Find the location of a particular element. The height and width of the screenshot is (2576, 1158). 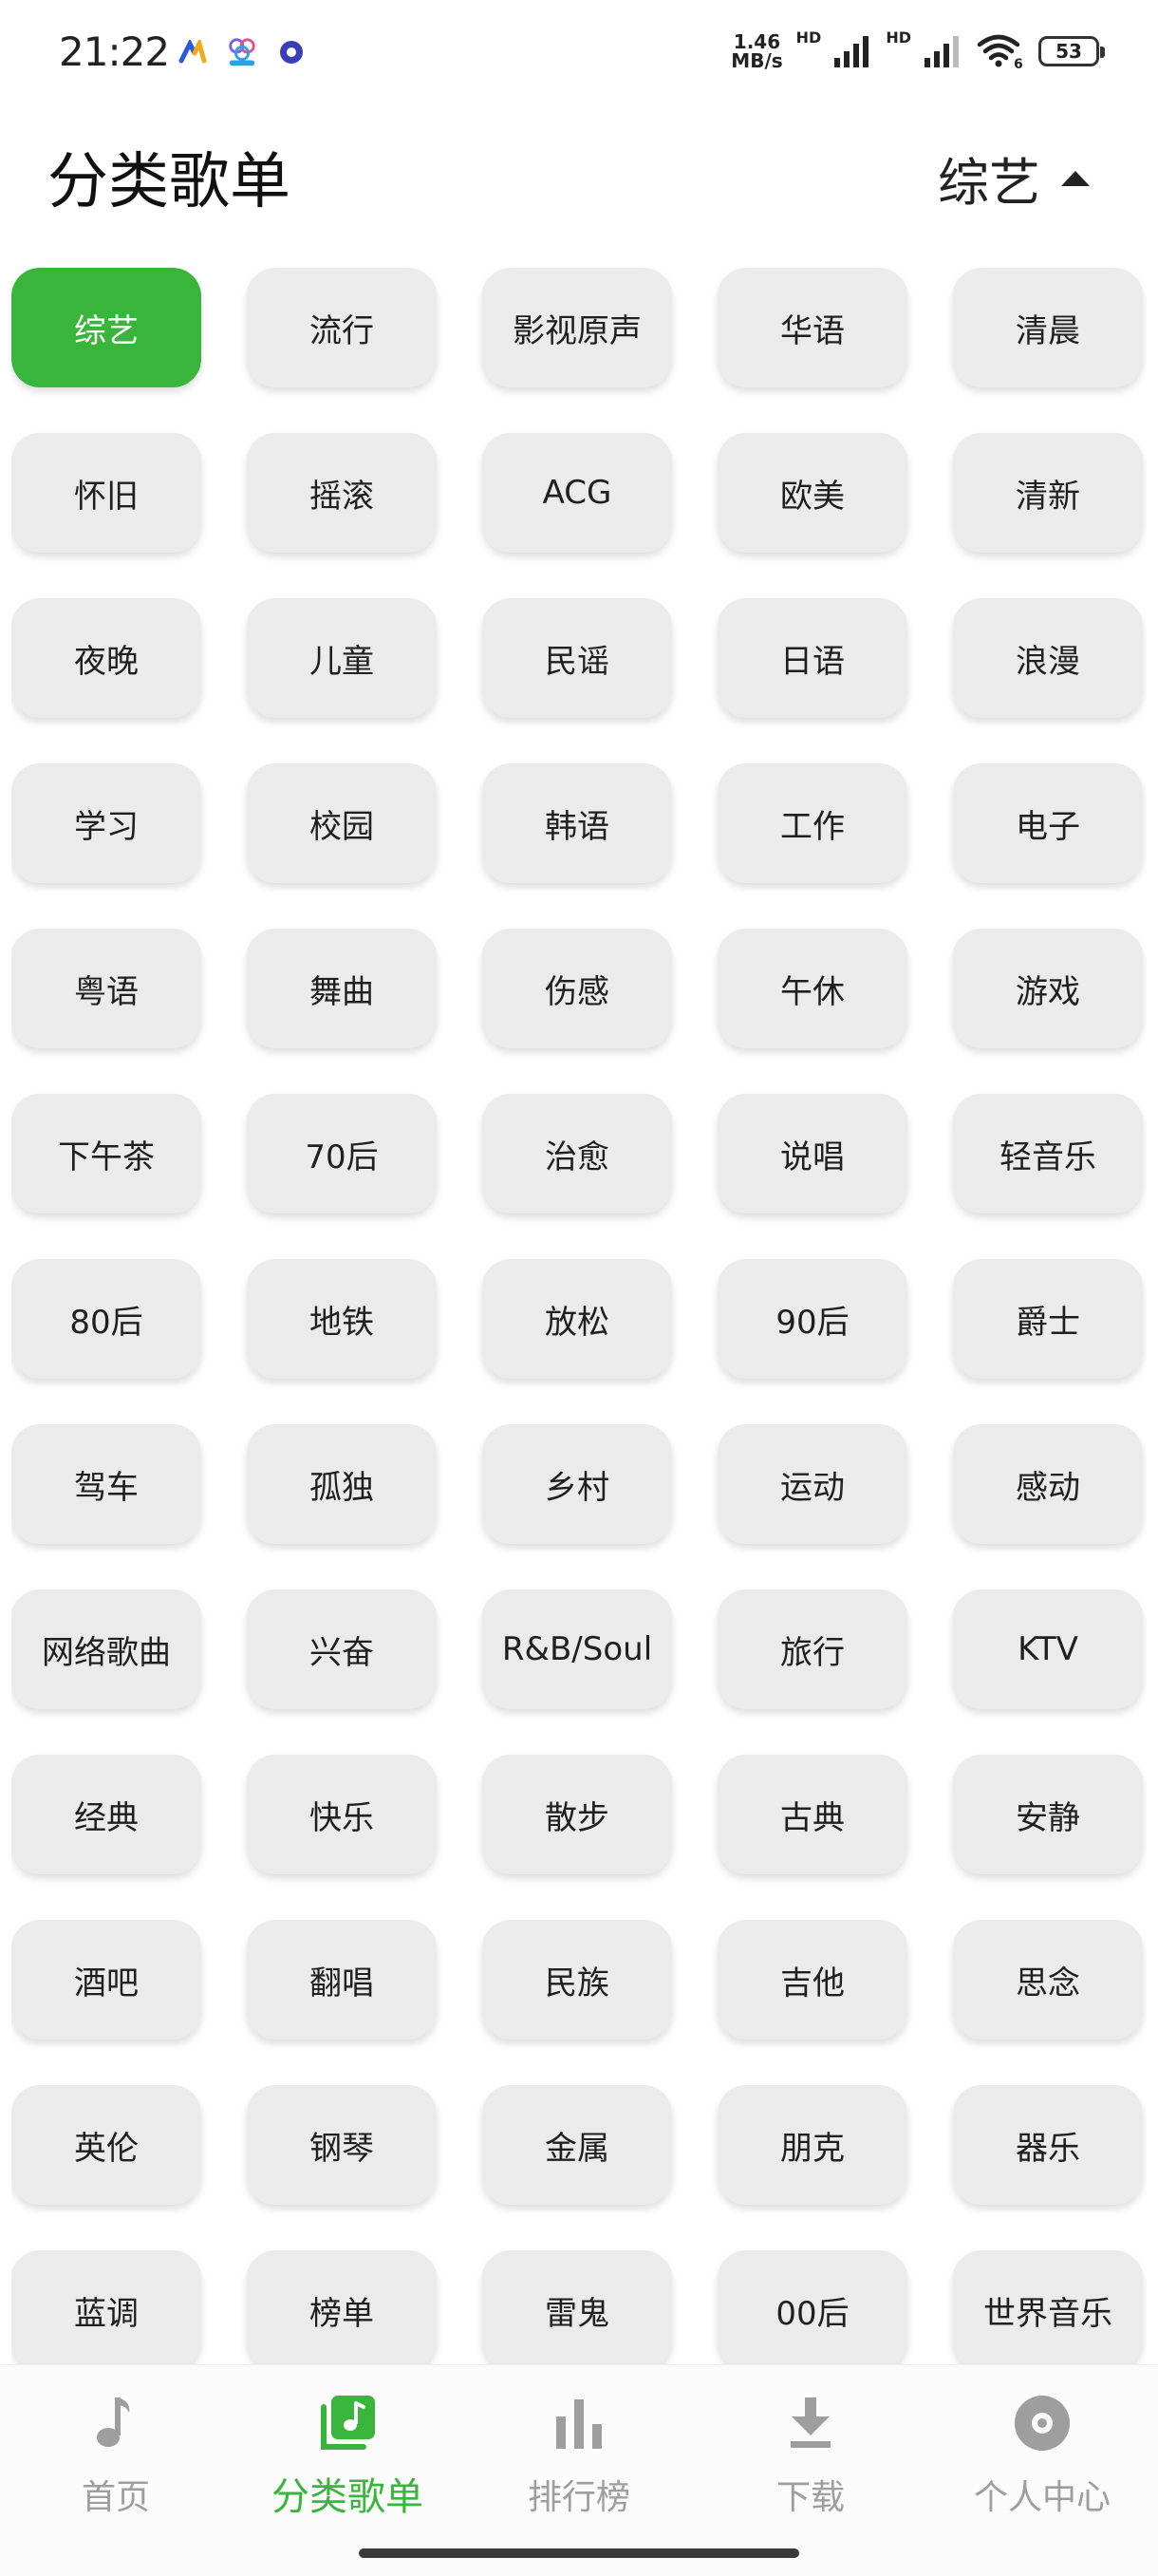

category-chip: 治愈 is located at coordinates (577, 1153).